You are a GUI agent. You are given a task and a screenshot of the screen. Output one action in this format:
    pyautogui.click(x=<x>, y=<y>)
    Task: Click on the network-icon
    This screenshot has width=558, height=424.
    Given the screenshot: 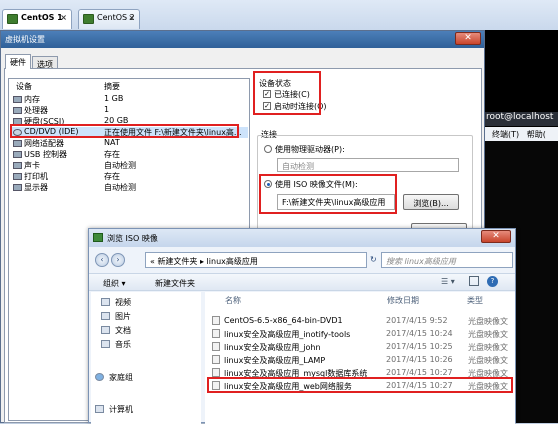 What is the action you would take?
    pyautogui.click(x=17, y=143)
    